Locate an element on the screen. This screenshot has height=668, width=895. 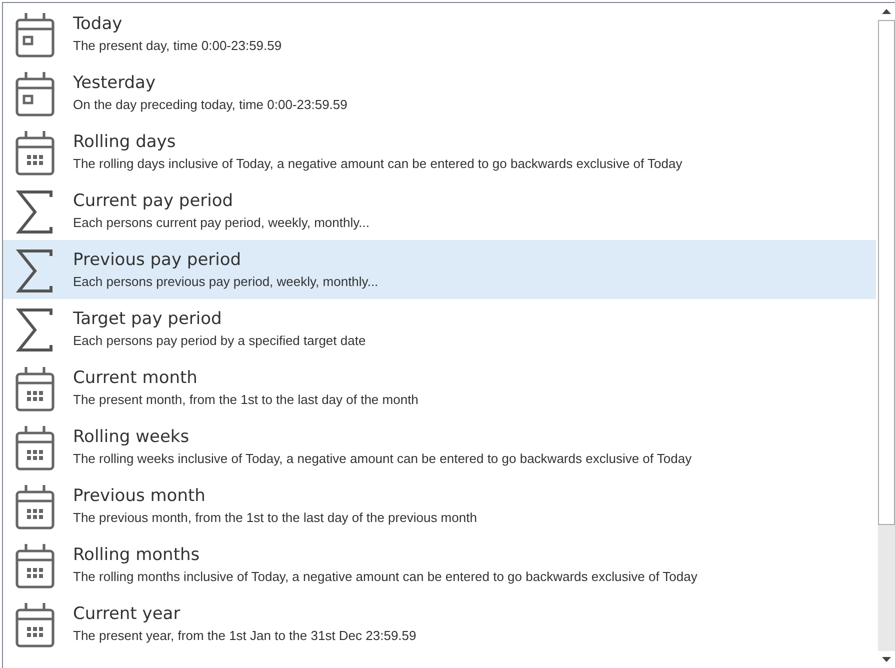
item-description: On the day preceding today, time 0:00-23:59.59 is located at coordinates (210, 104).